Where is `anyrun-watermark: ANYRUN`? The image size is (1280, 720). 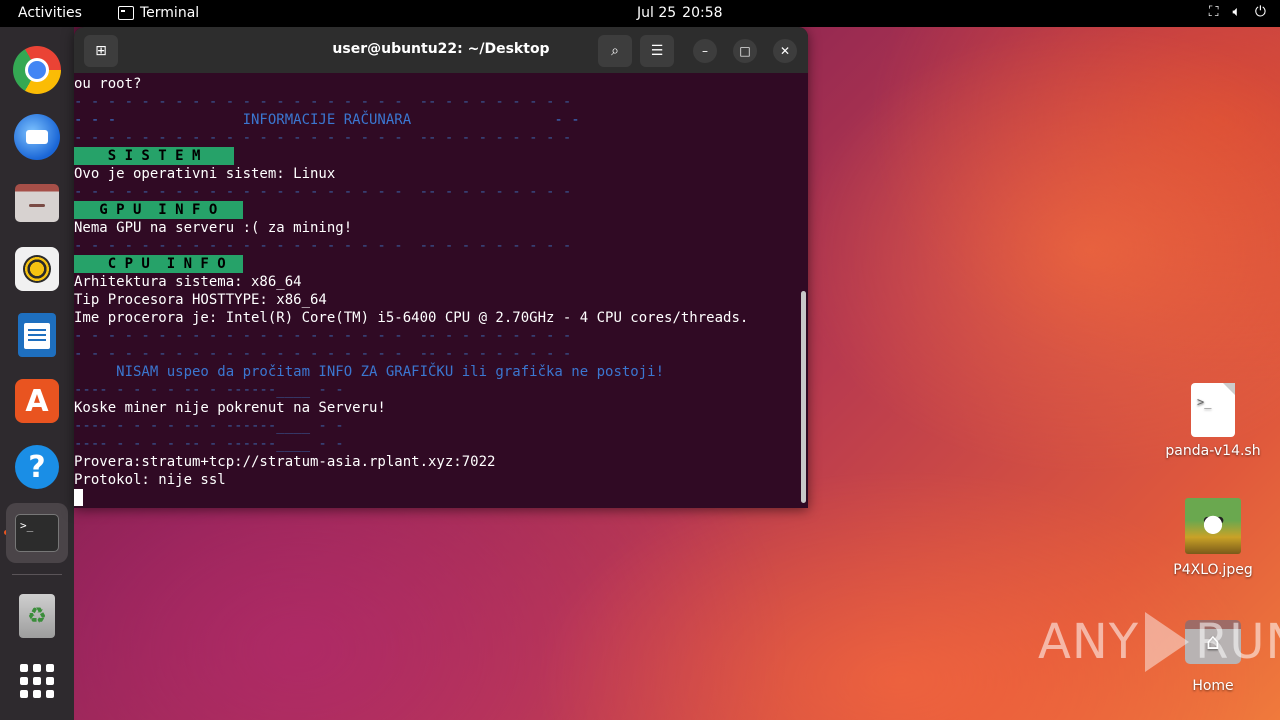
anyrun-watermark: ANYRUN is located at coordinates (1159, 642).